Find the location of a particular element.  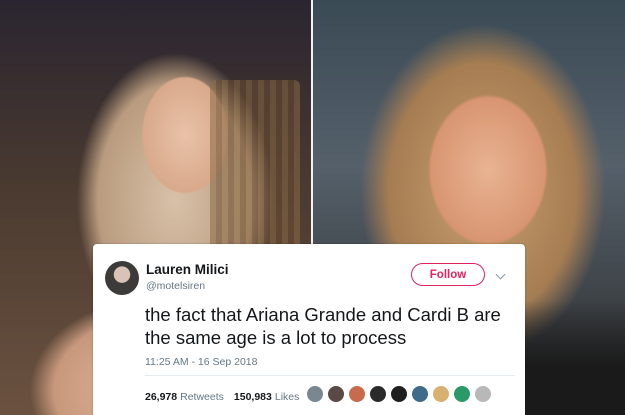

chevron-down-icon is located at coordinates (500, 274).